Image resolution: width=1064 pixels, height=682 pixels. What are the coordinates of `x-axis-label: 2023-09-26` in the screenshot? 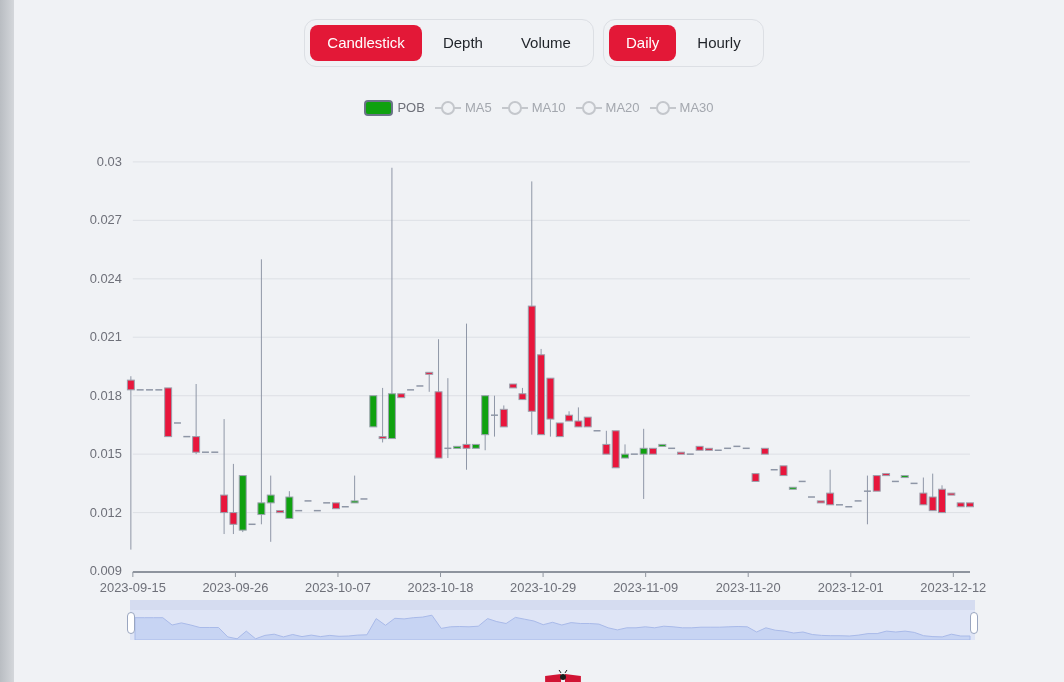 It's located at (235, 587).